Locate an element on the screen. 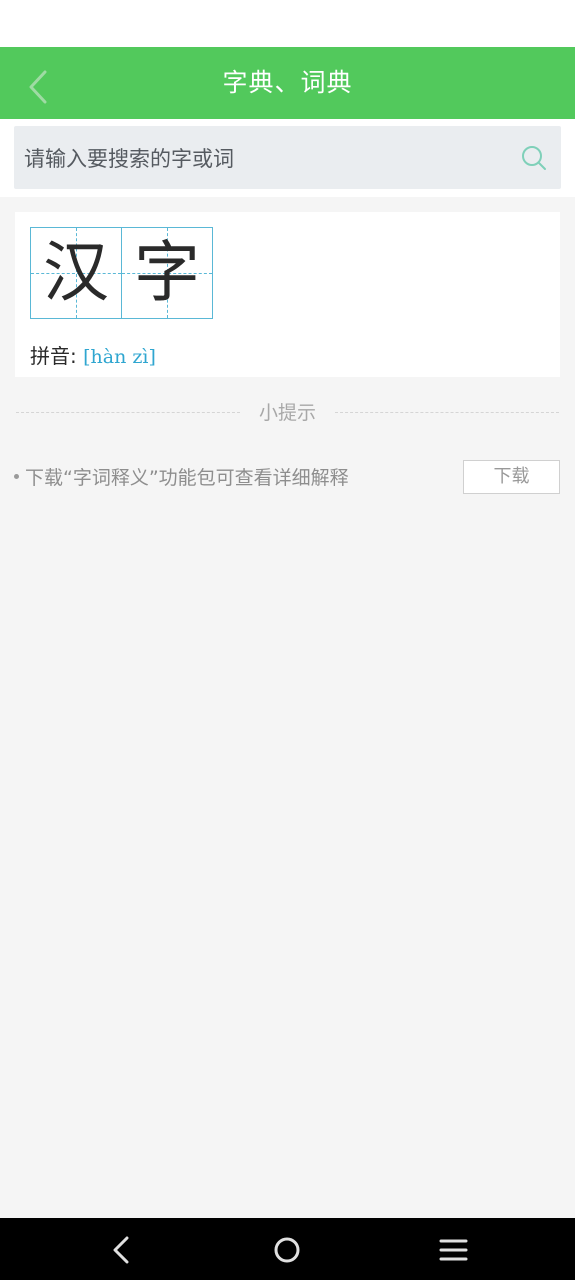 The image size is (575, 1280). search-input is located at coordinates (259, 158).